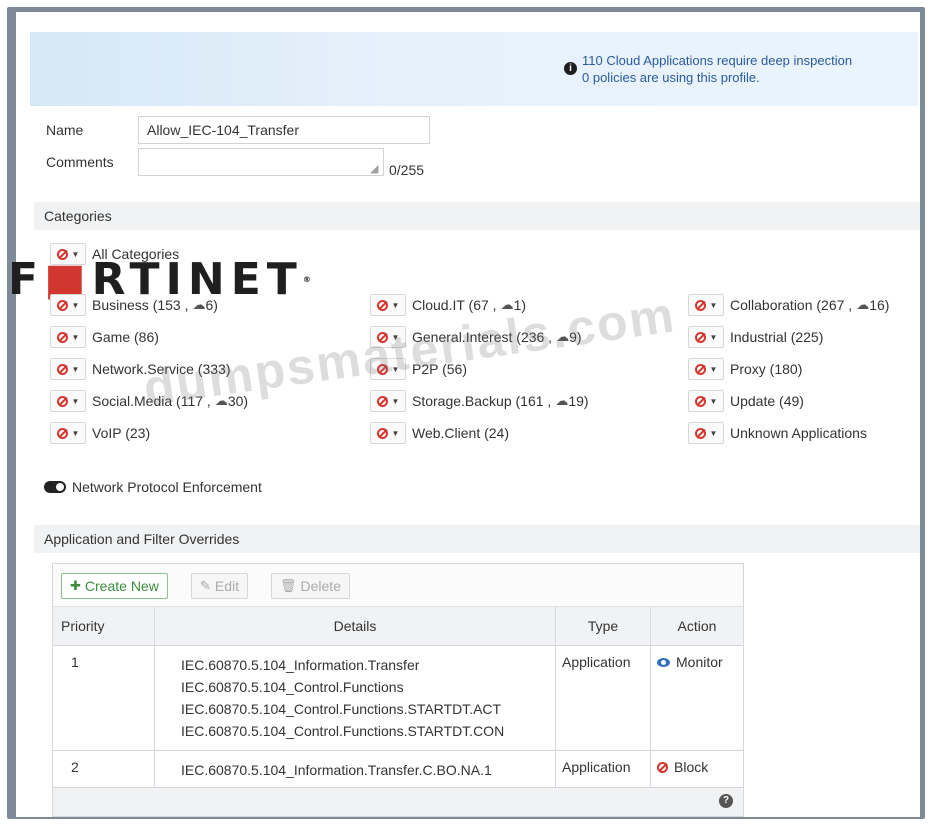  I want to click on create-new-label: Create New, so click(121, 586).